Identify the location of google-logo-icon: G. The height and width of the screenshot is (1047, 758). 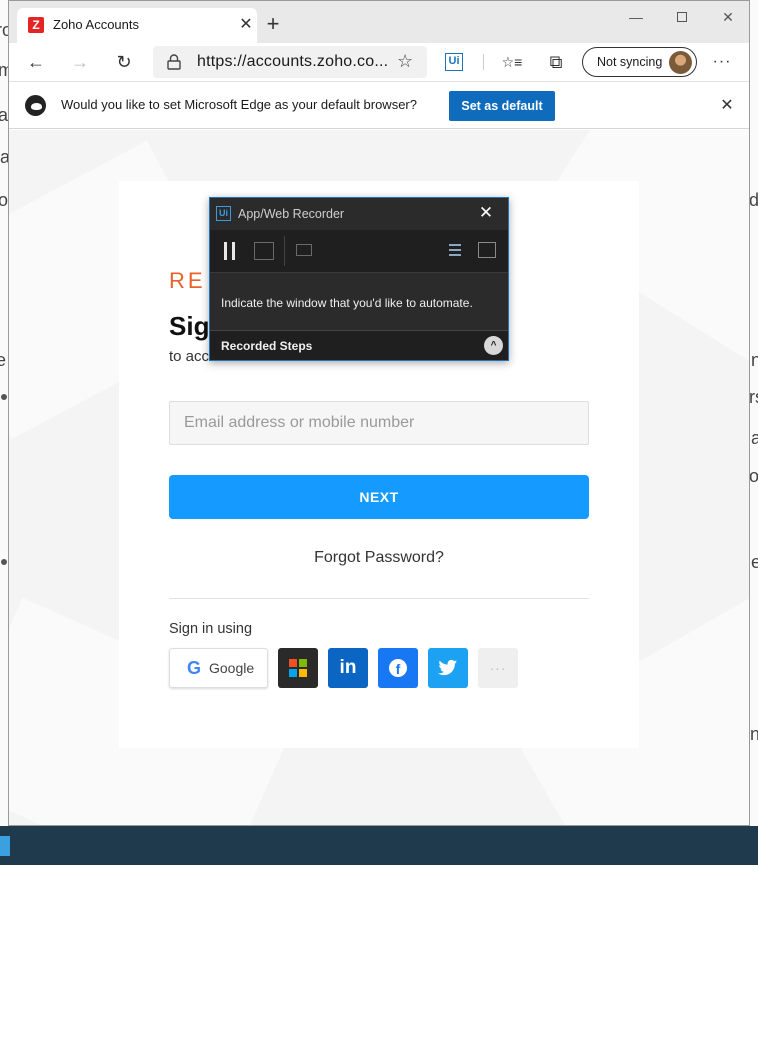
(193, 668).